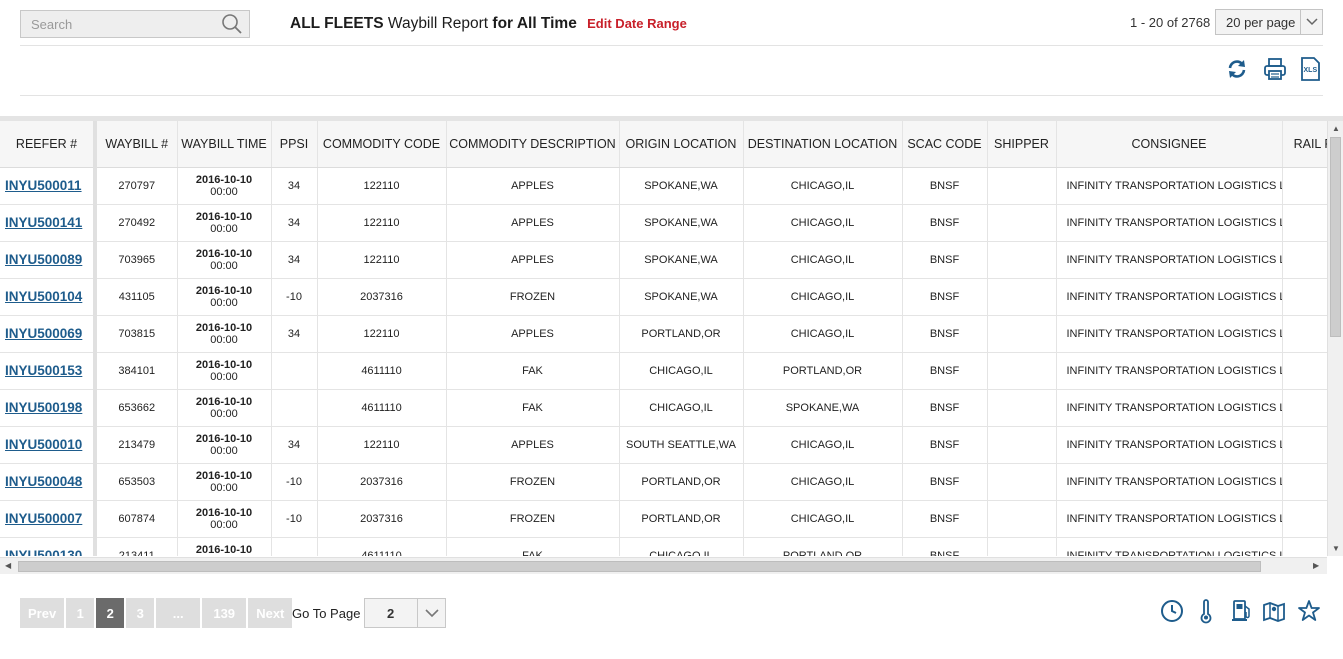 This screenshot has height=659, width=1343. What do you see at coordinates (1241, 611) in the screenshot?
I see `fuel-pump-icon` at bounding box center [1241, 611].